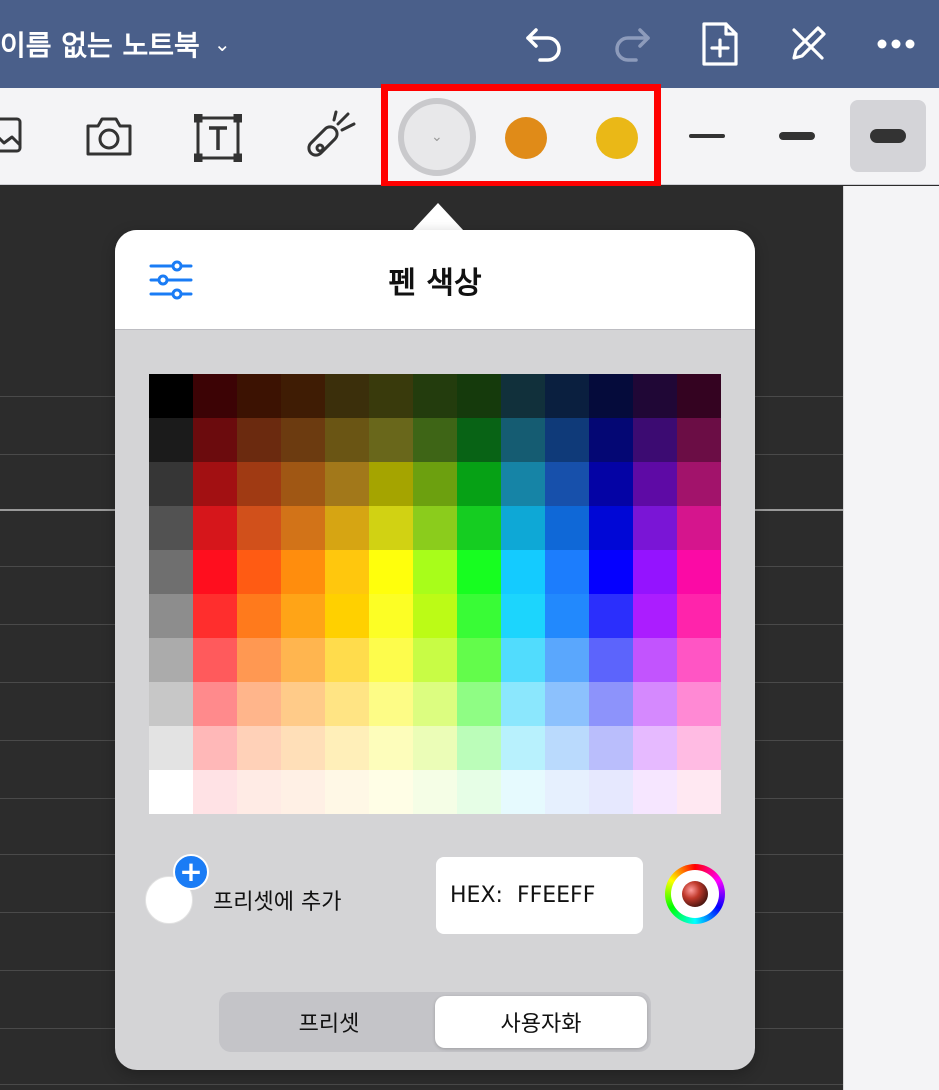  Describe the element at coordinates (707, 136) in the screenshot. I see `stroke-thin-button` at that location.